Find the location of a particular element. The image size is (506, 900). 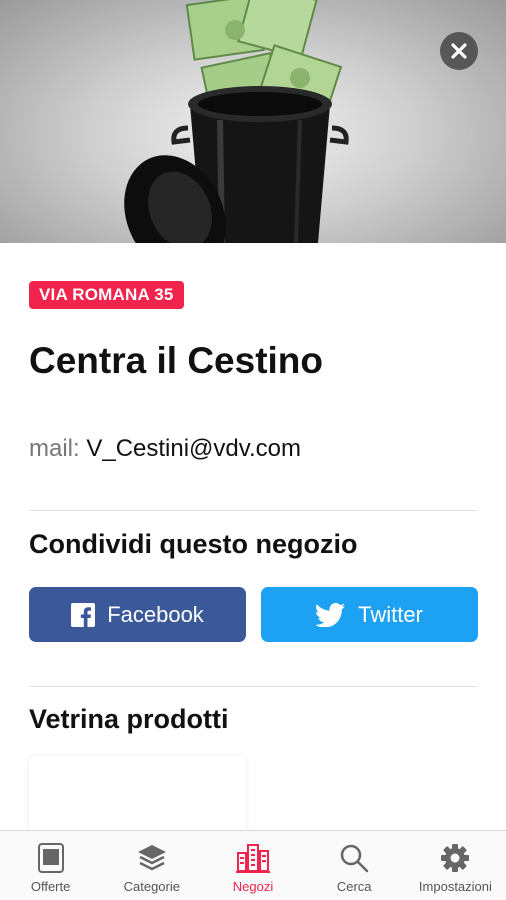

close-icon is located at coordinates (459, 51).